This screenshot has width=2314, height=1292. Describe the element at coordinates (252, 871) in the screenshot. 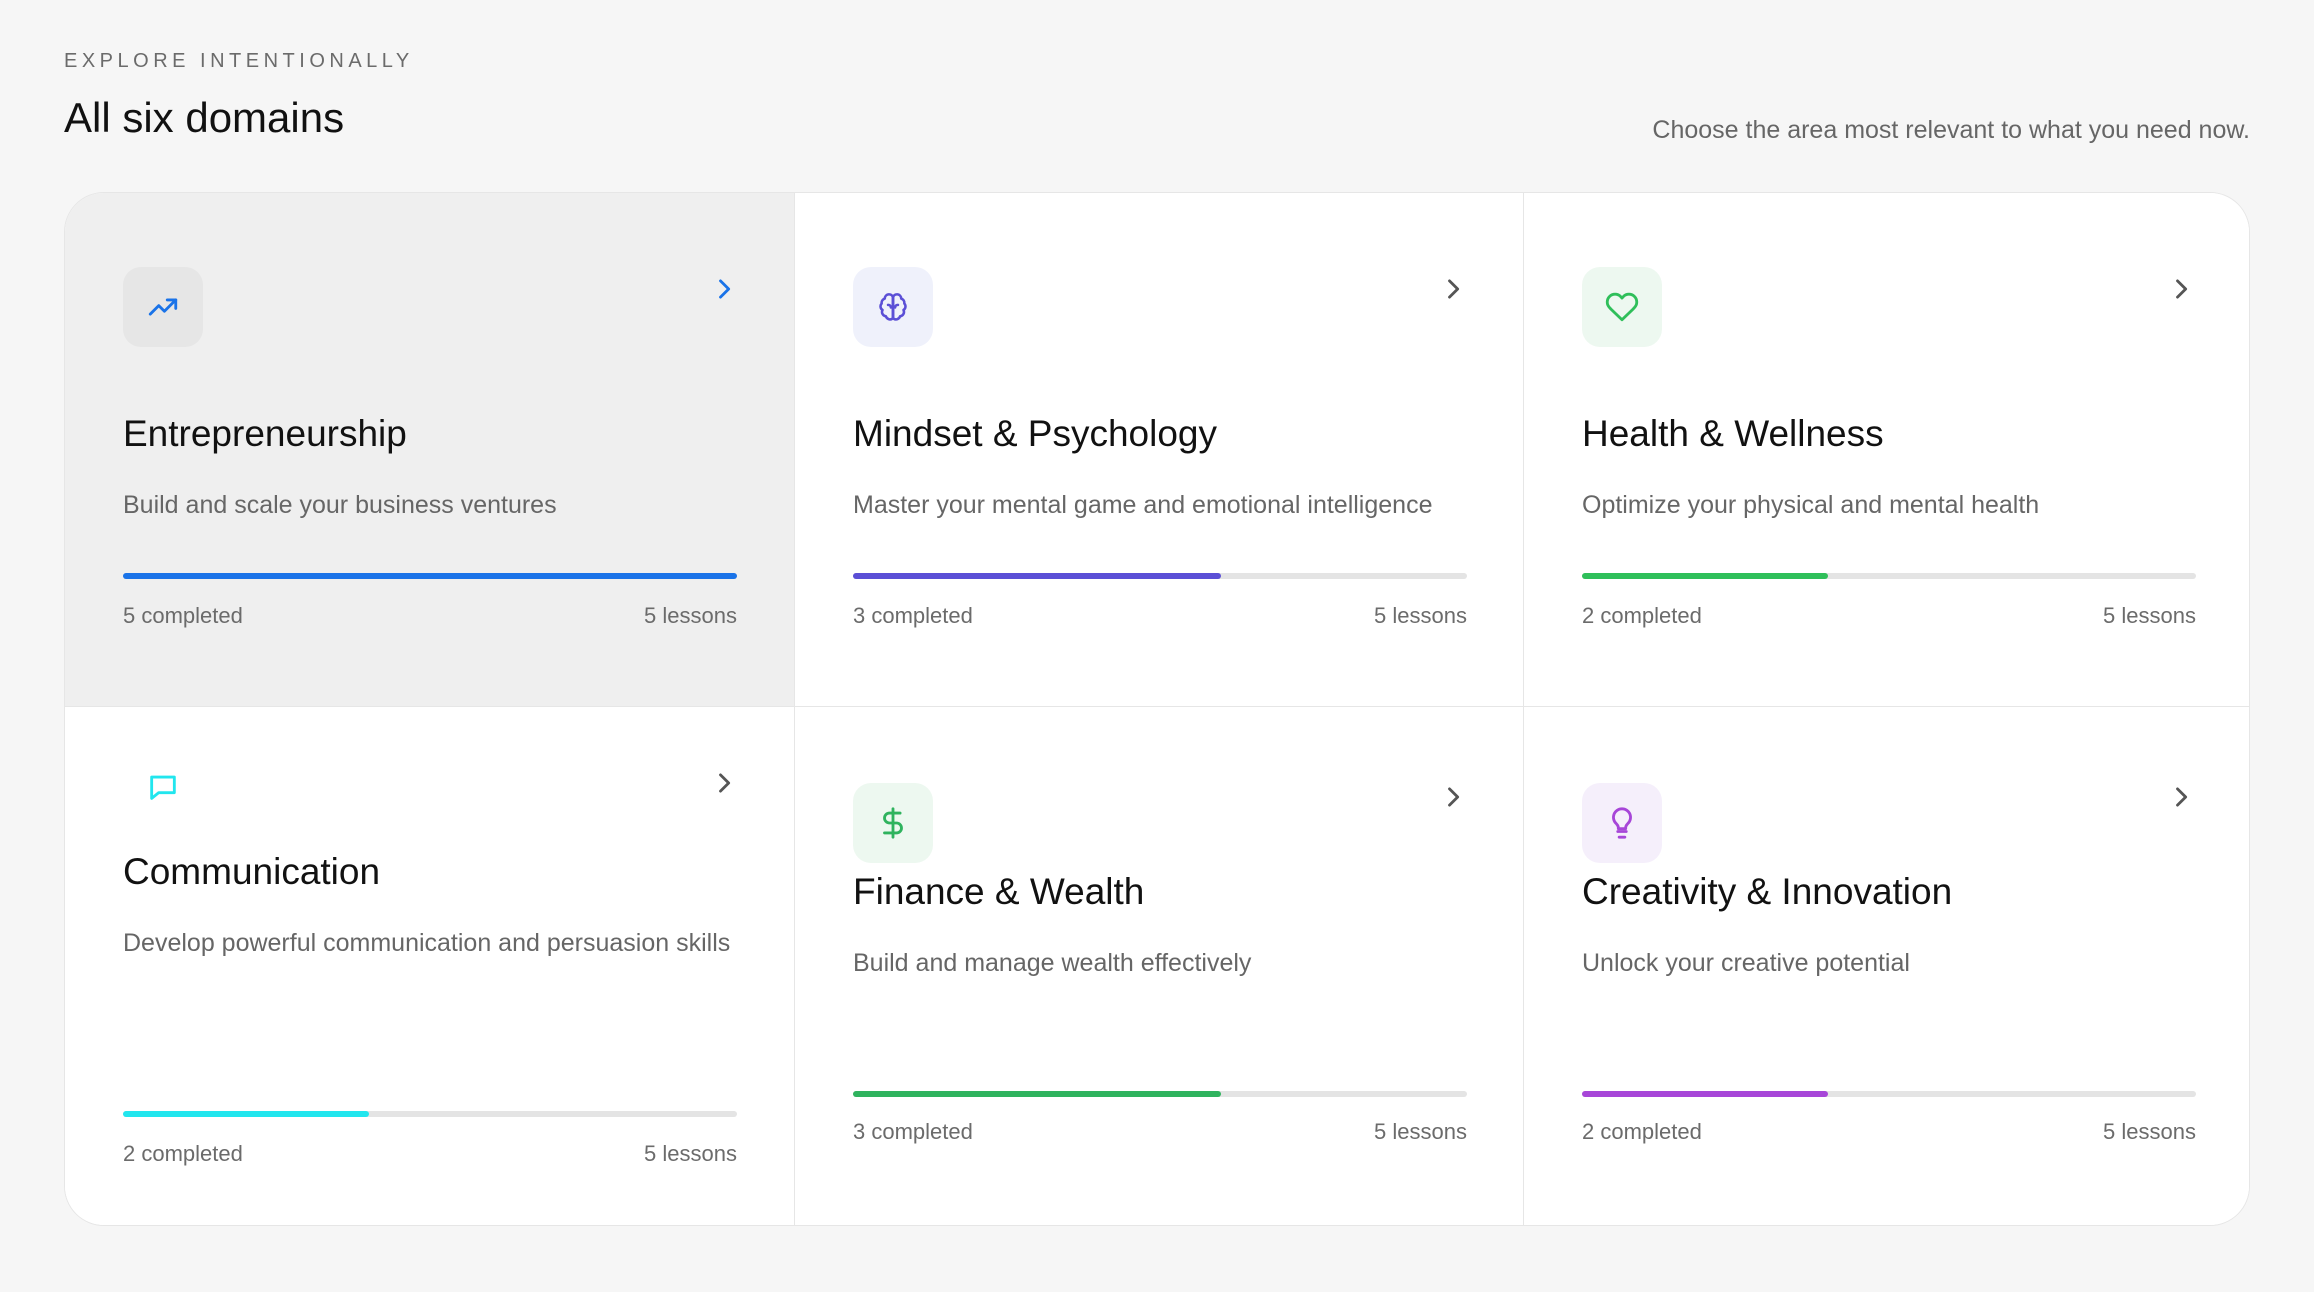

I see `domain-title: Communication` at that location.